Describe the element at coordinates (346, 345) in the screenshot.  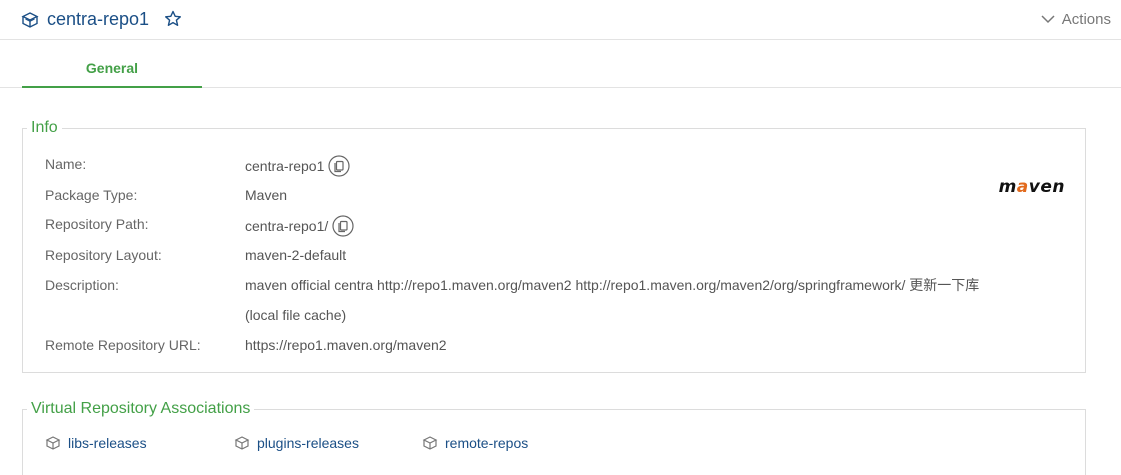
I see `remote-url-value: https://repo1.maven.org/maven2` at that location.